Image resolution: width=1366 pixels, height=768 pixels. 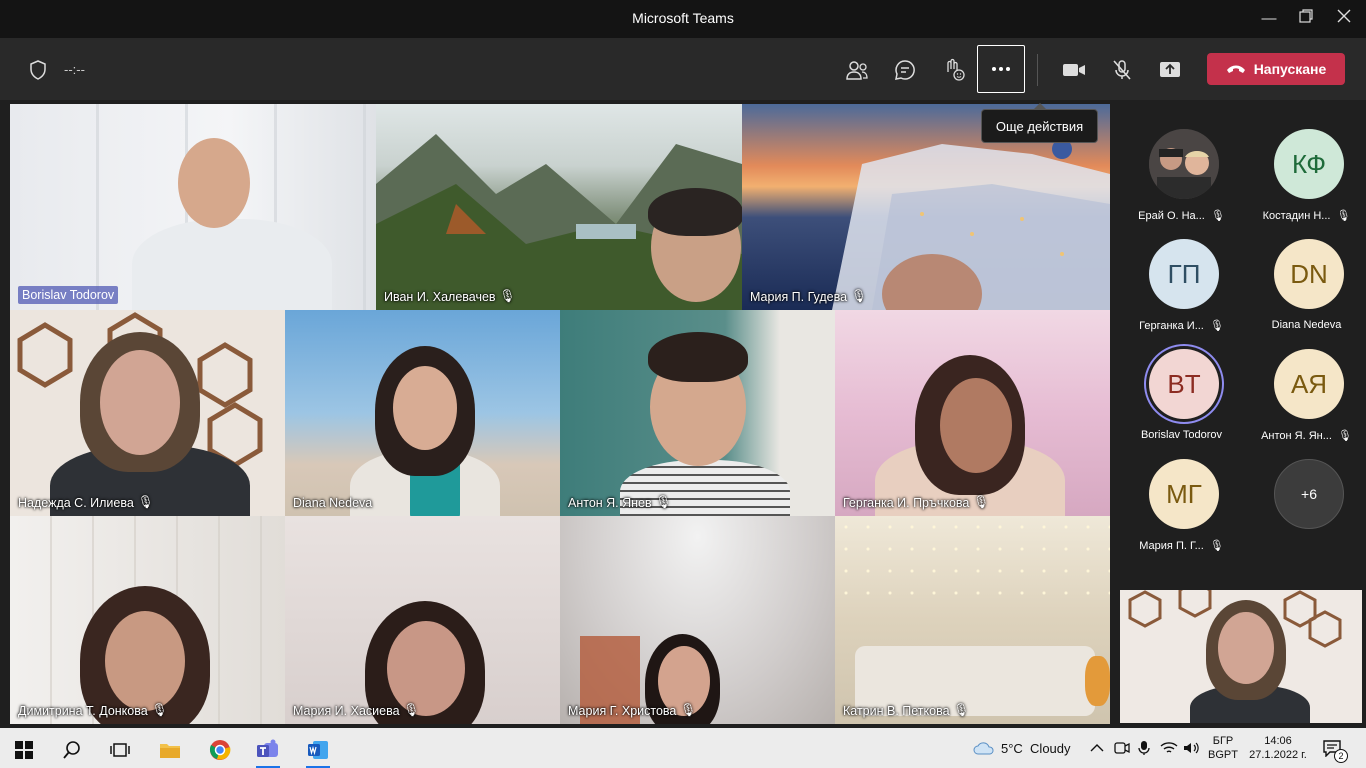 I want to click on notifications-button: 2, so click(x=1335, y=748).